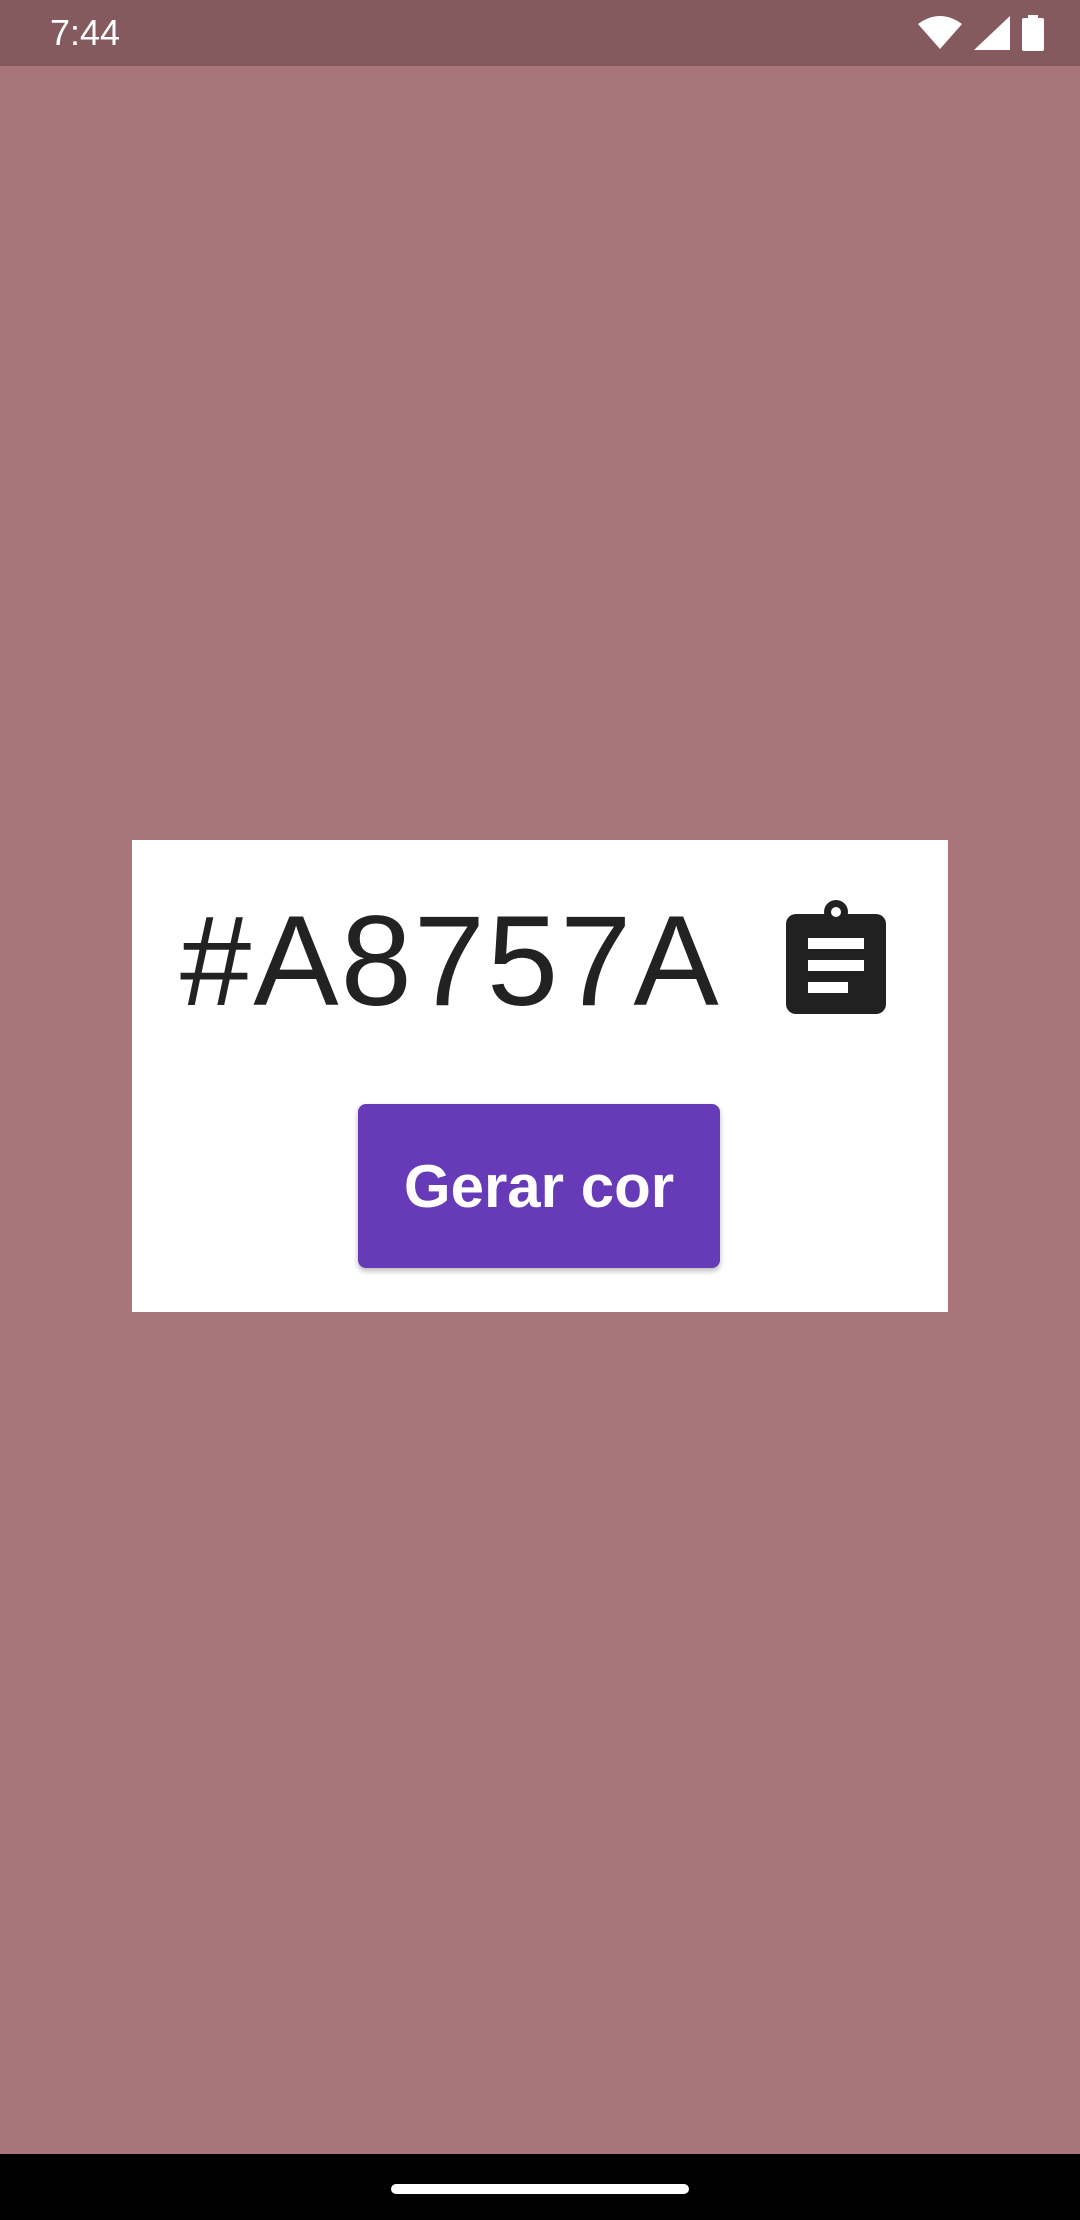  I want to click on battery-icon, so click(1033, 33).